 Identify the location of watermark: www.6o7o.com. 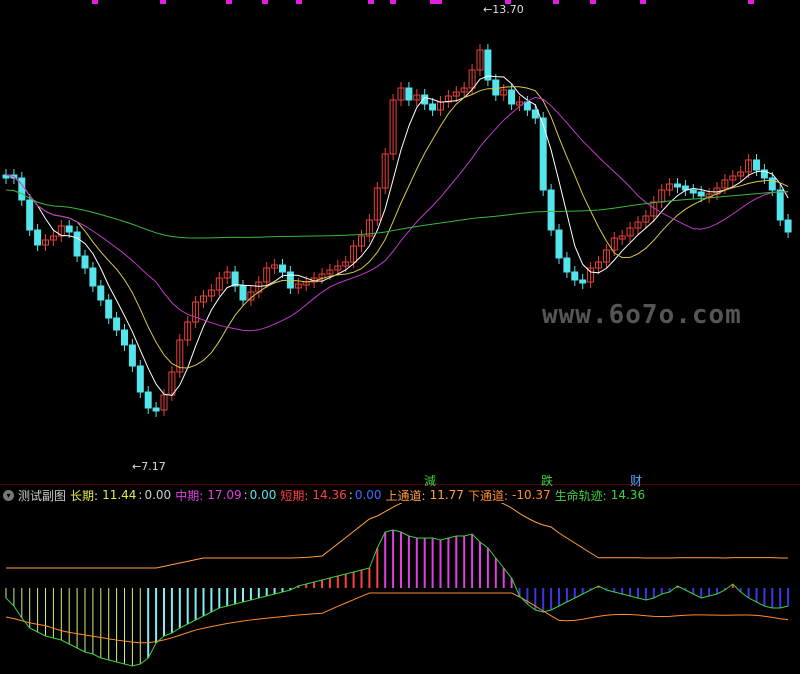
(642, 315).